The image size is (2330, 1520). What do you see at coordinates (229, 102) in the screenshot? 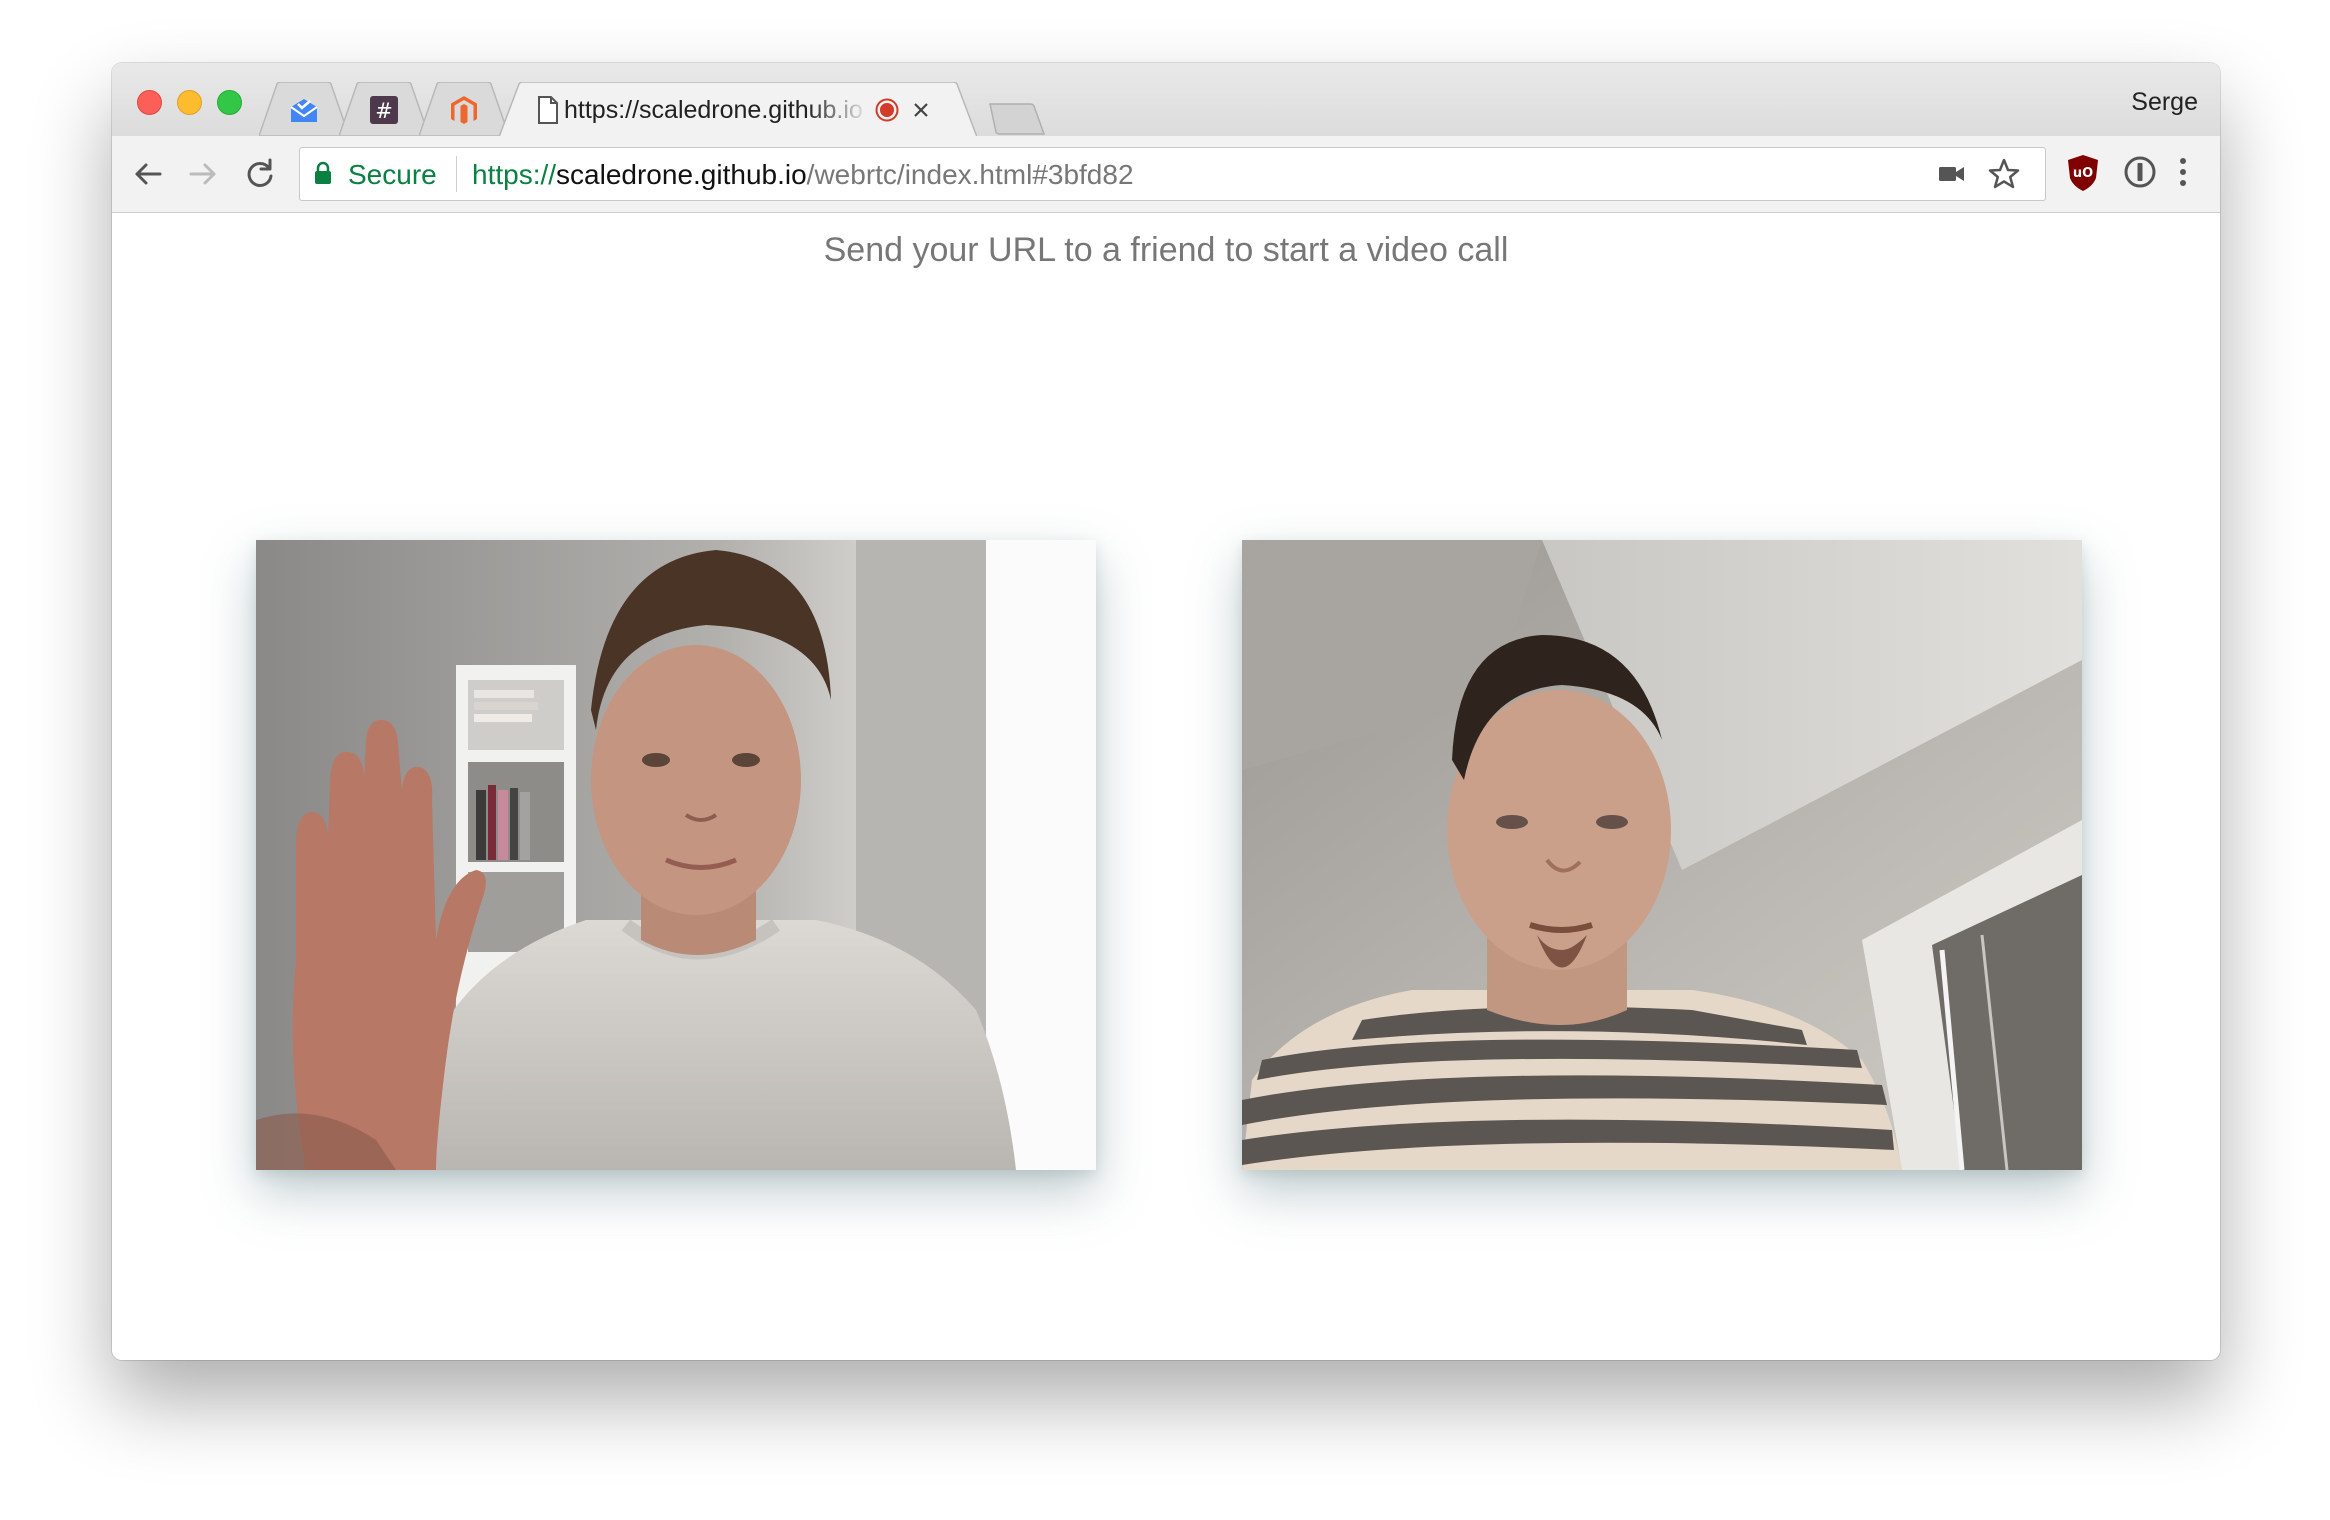
I see `zoom-window-button` at bounding box center [229, 102].